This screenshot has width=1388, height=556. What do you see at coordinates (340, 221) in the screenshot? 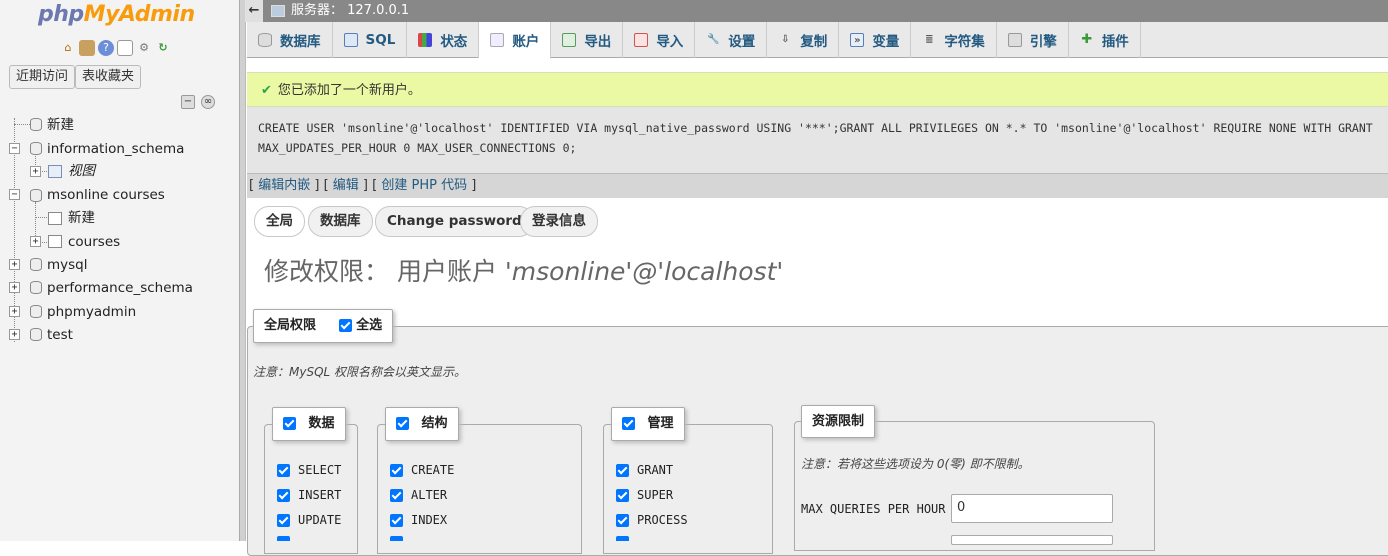
I see `subtab-database: 数据库` at bounding box center [340, 221].